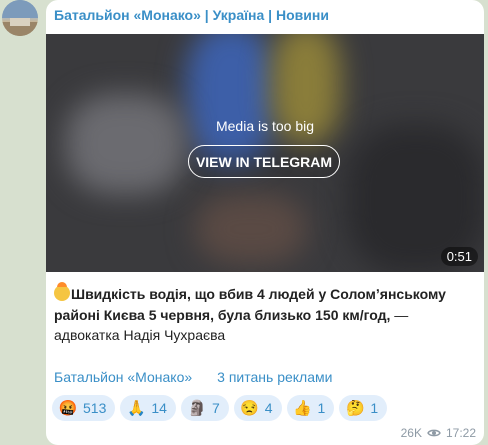 Image resolution: width=488 pixels, height=445 pixels. I want to click on moai-icon: 🗿, so click(197, 408).